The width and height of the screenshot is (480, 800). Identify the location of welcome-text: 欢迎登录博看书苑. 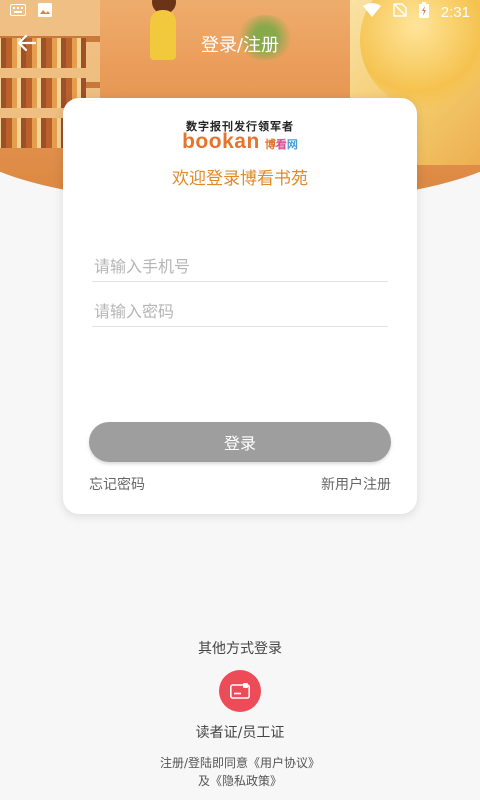
(240, 179).